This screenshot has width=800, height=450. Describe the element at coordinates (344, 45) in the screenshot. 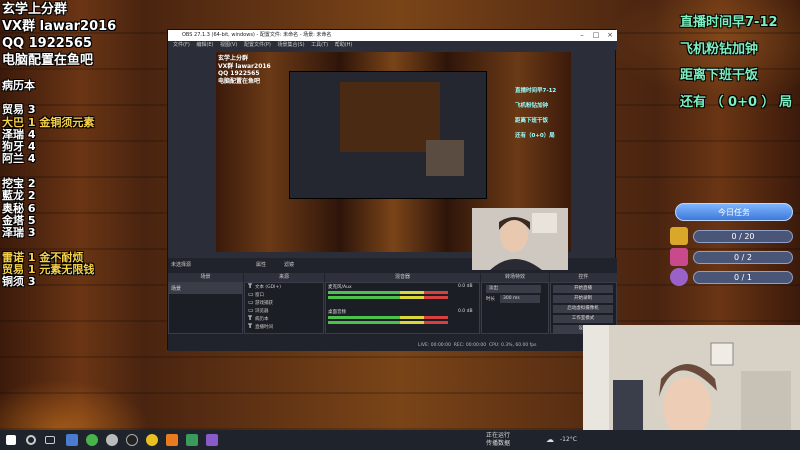

I see `menu-help: 帮助(H)` at that location.